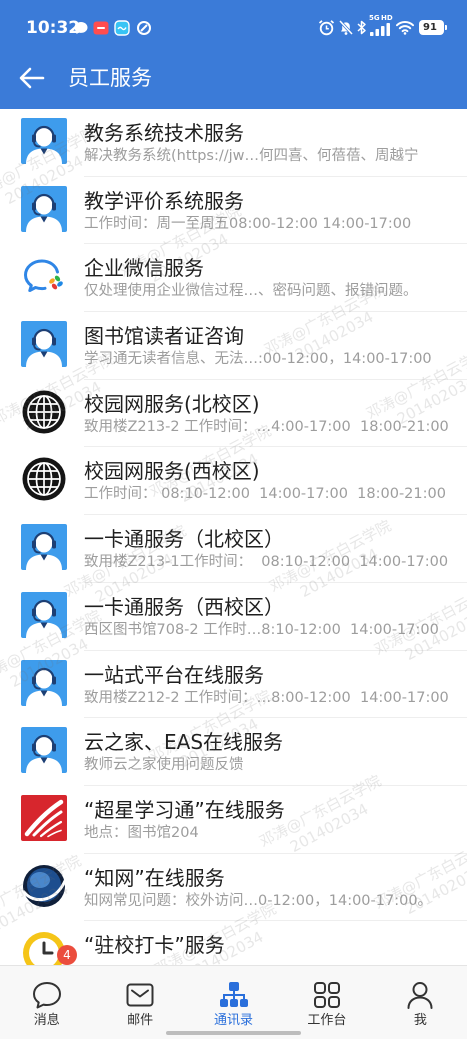 The image size is (467, 1039). What do you see at coordinates (140, 995) in the screenshot?
I see `mail-icon` at bounding box center [140, 995].